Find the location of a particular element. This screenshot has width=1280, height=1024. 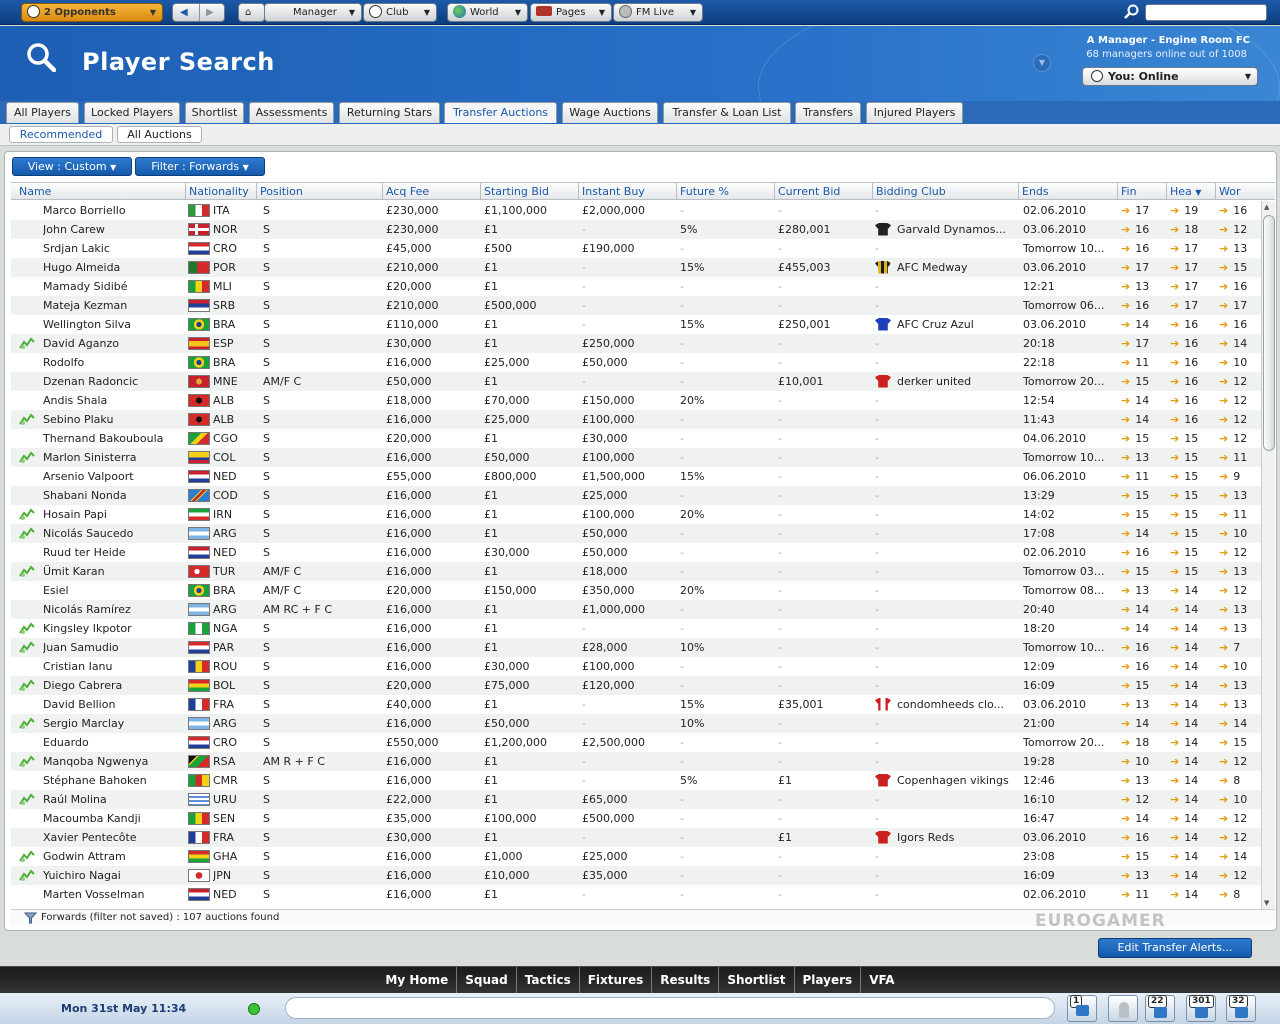

inbox-button: 1 is located at coordinates (1082, 1008).